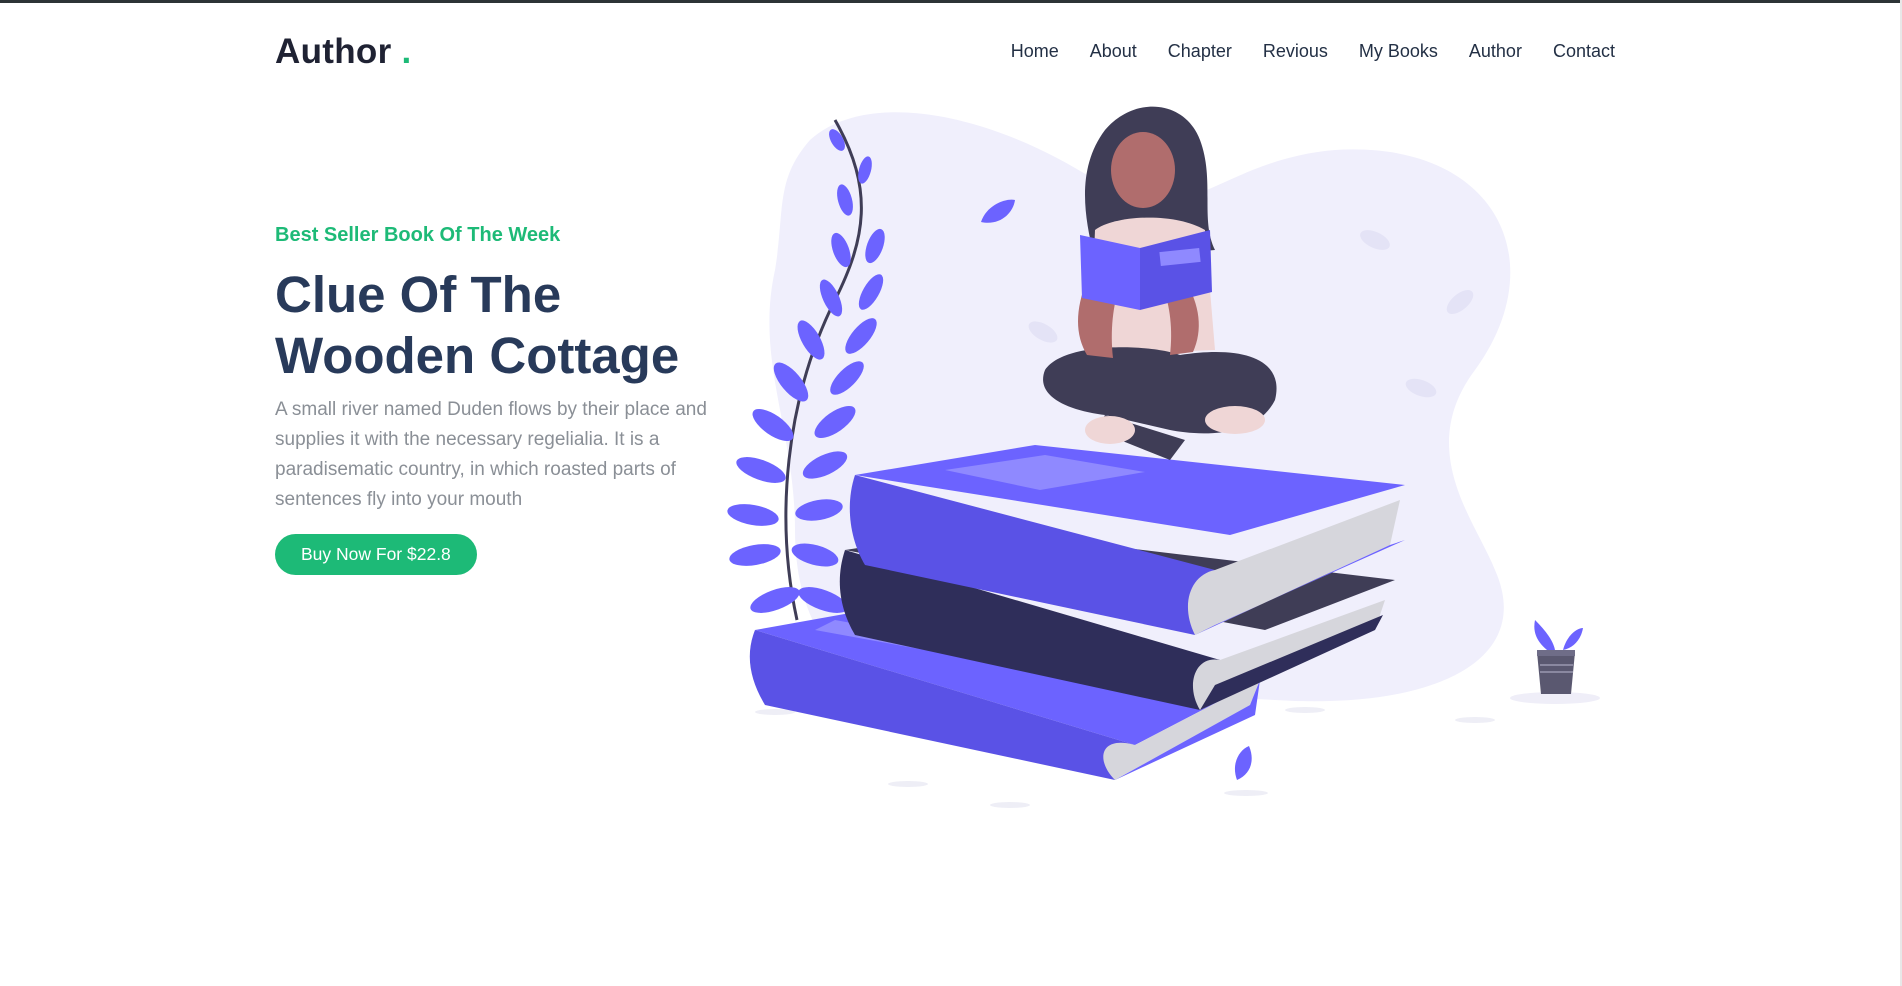  What do you see at coordinates (418, 235) in the screenshot?
I see `hero-eyebrow: Best Seller Book Of The Week` at bounding box center [418, 235].